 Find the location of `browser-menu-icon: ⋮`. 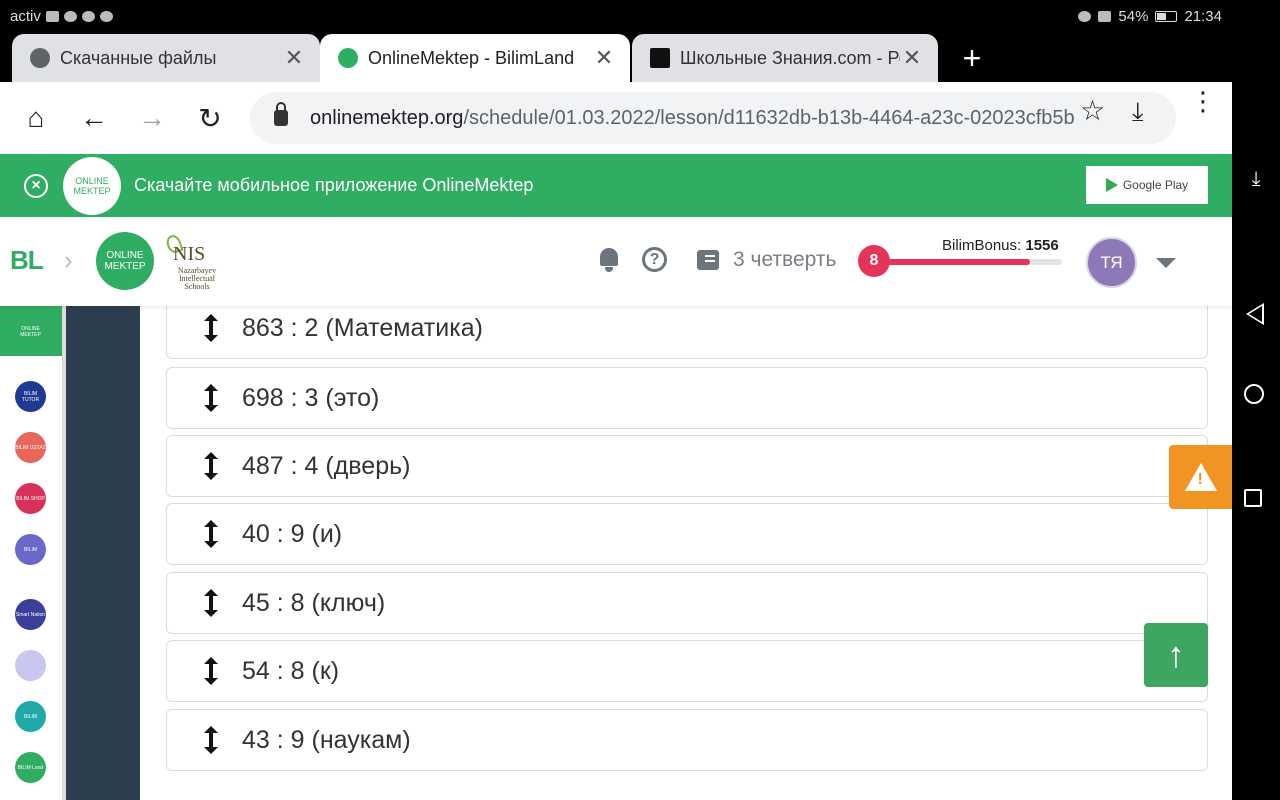

browser-menu-icon: ⋮ is located at coordinates (1203, 101).